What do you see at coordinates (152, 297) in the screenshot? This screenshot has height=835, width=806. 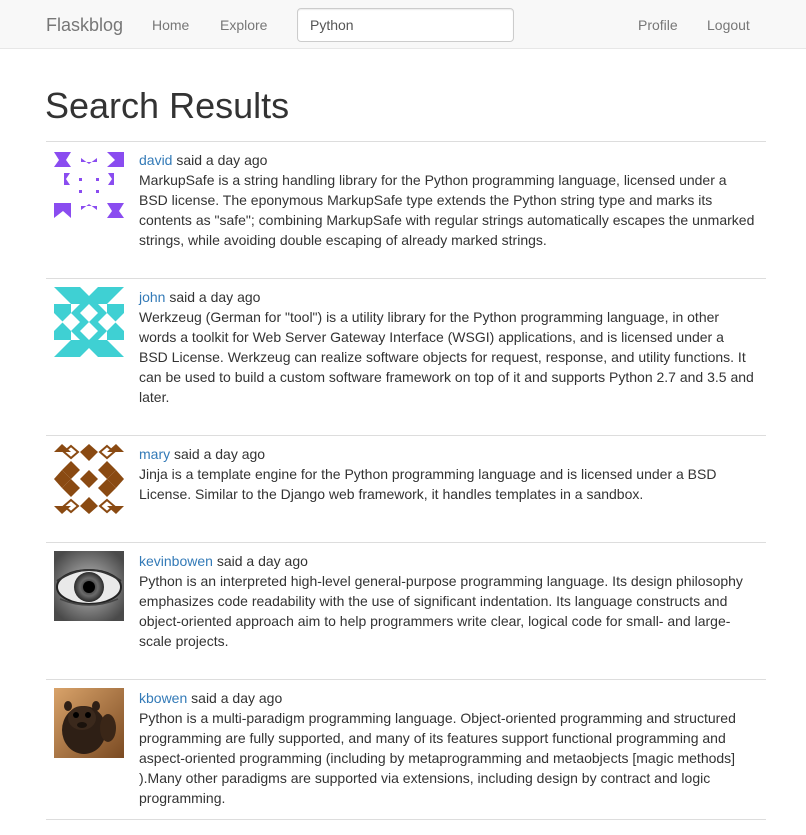 I see `post-author-link: john` at bounding box center [152, 297].